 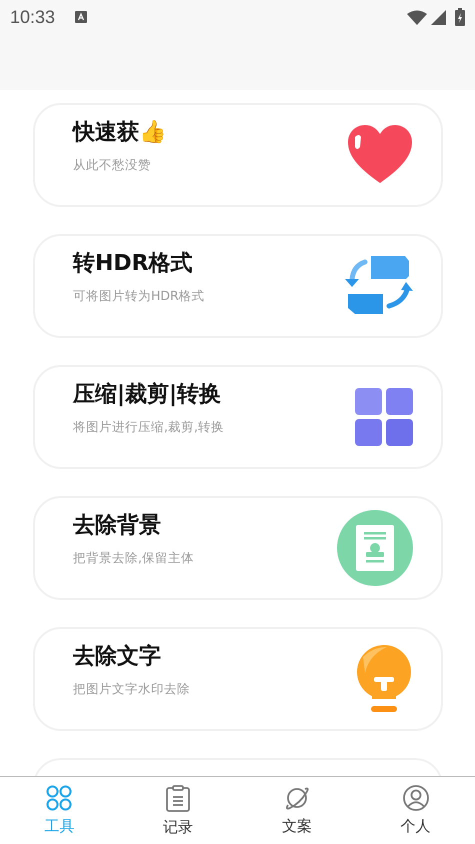 What do you see at coordinates (59, 798) in the screenshot?
I see `apps-icon` at bounding box center [59, 798].